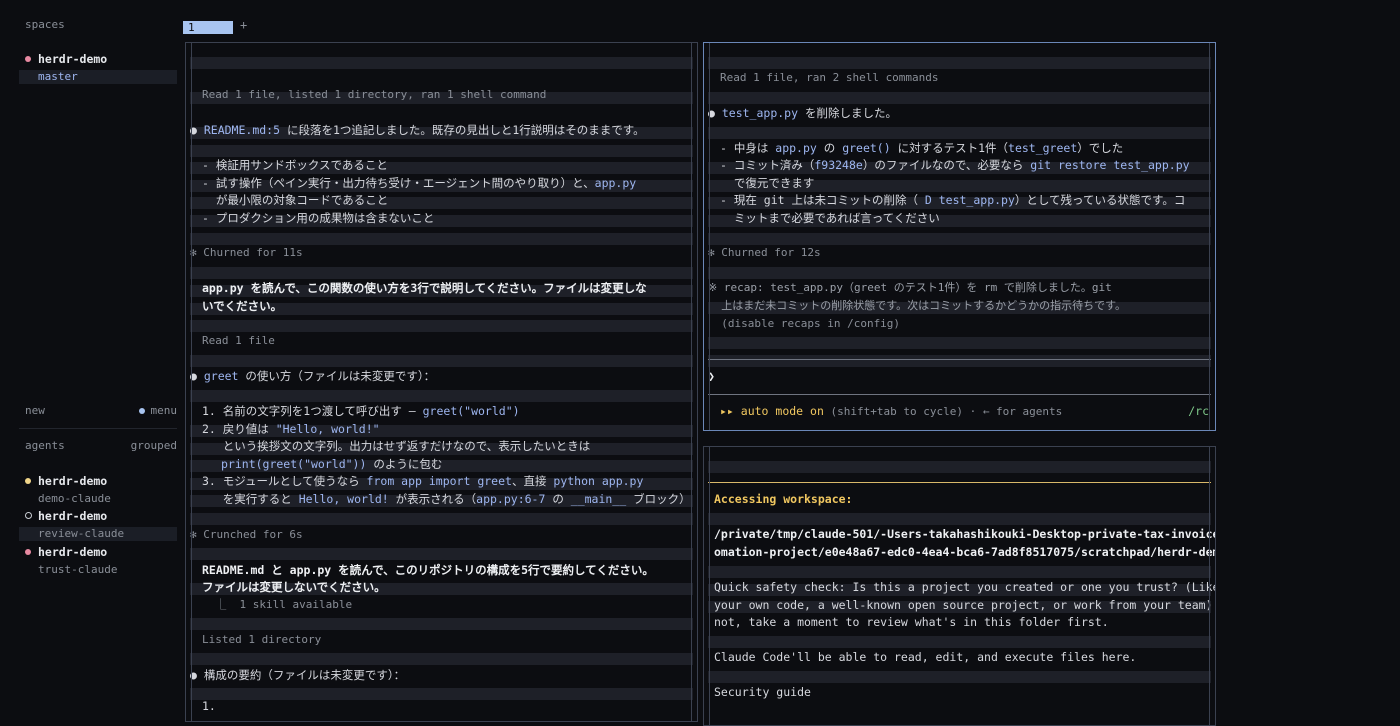 The height and width of the screenshot is (726, 1400). What do you see at coordinates (98, 59) in the screenshot?
I see `space-item-herdr-demo: herdr-demo` at bounding box center [98, 59].